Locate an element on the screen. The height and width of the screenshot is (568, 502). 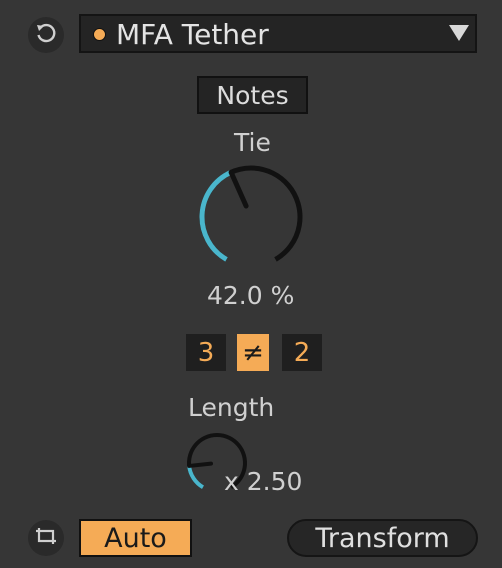
triangle-down-icon is located at coordinates (459, 33).